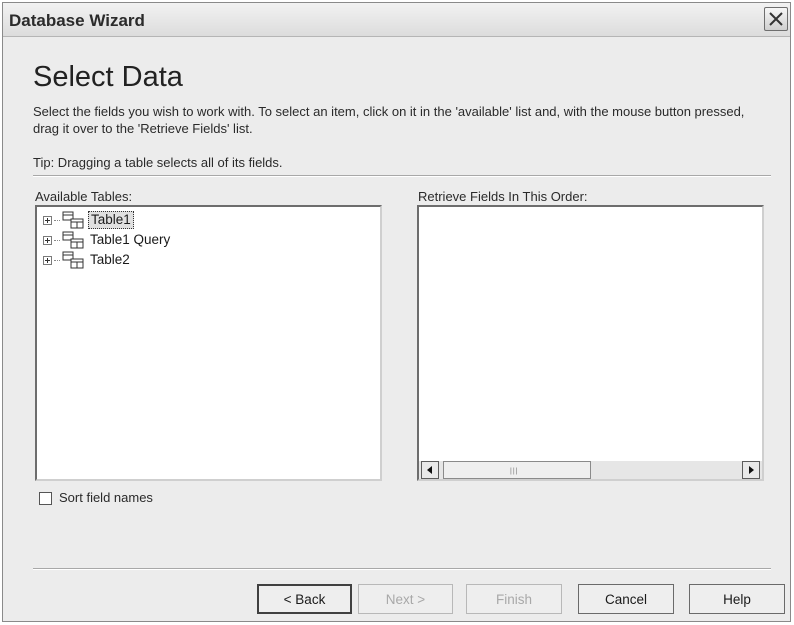 Image resolution: width=794 pixels, height=625 pixels. I want to click on tree-item-table1-query: Table1 Query, so click(107, 240).